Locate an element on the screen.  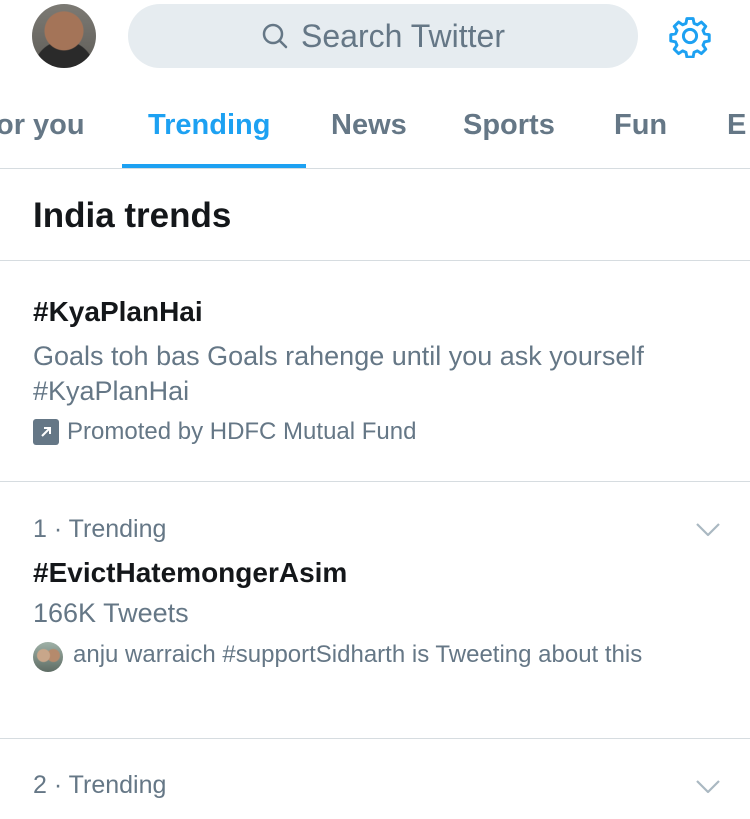
section-title: India trends is located at coordinates (132, 215).